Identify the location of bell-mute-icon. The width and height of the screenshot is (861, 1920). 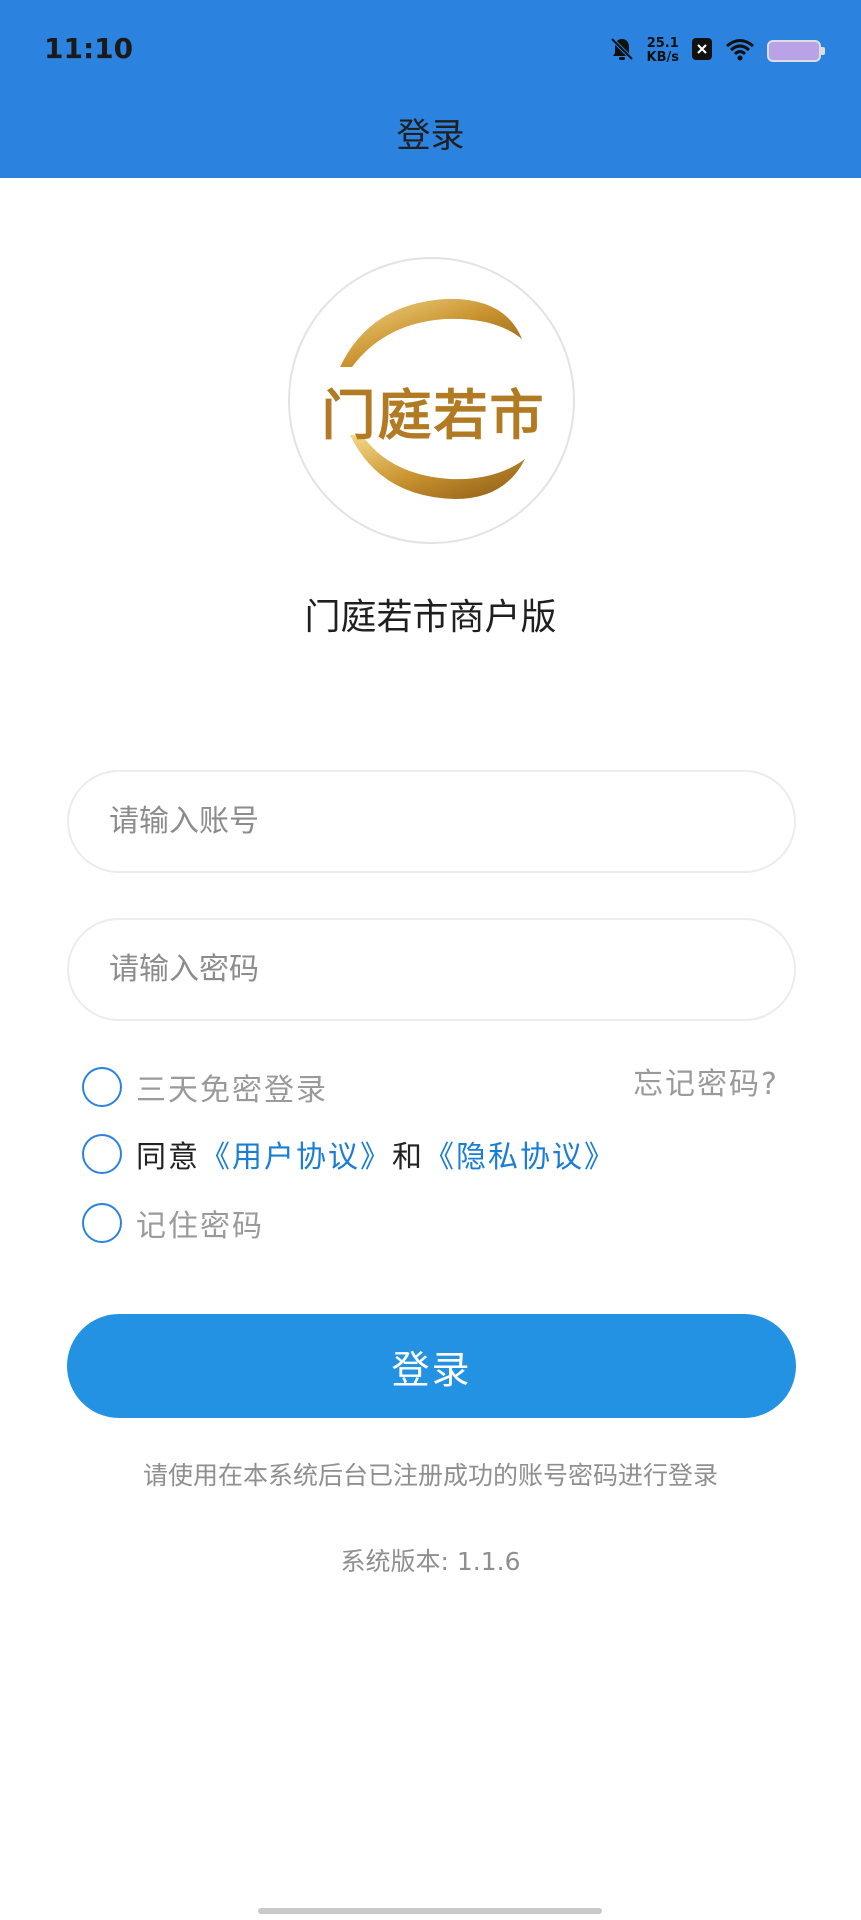
(622, 51).